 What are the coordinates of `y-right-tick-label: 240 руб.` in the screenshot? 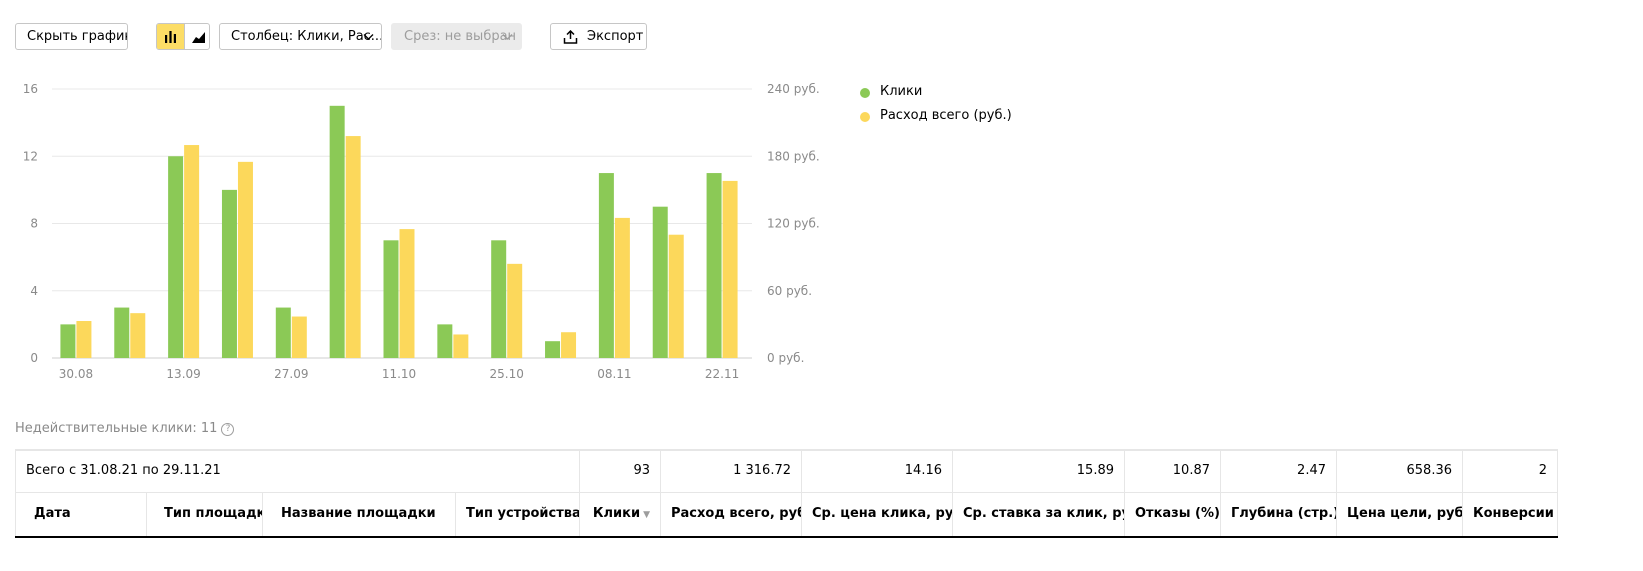 It's located at (793, 89).